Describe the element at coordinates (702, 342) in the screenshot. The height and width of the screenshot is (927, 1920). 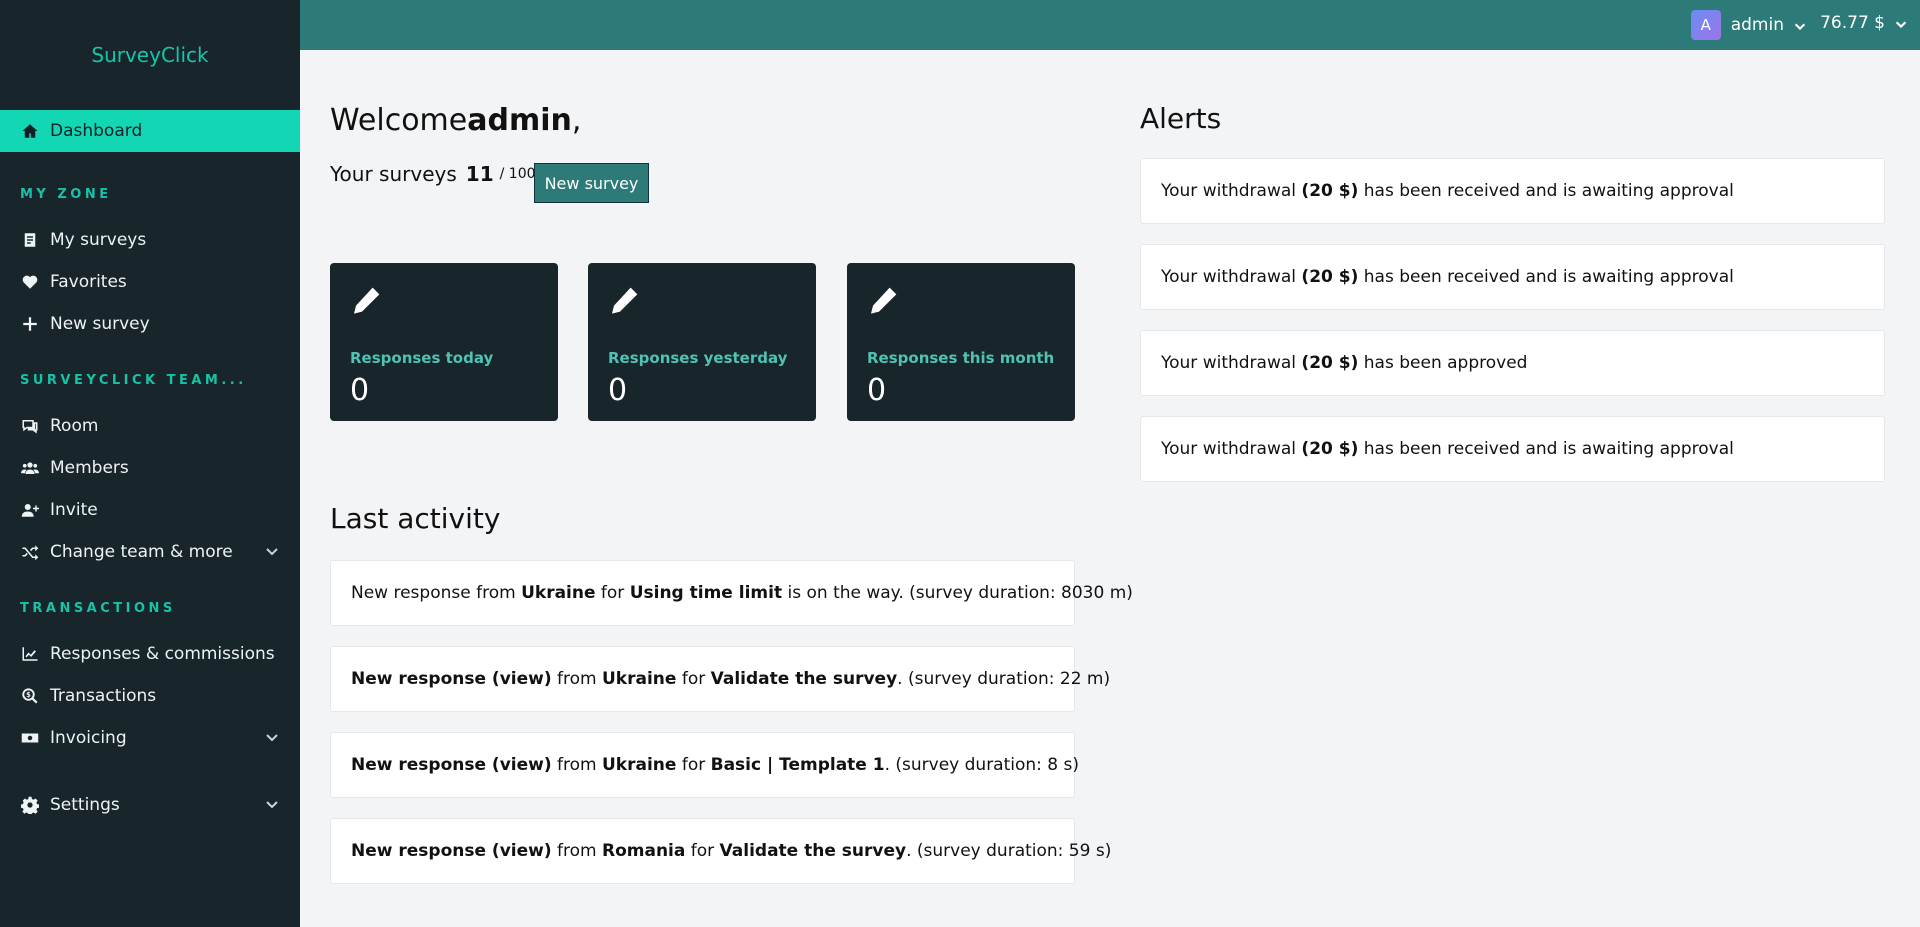
I see `stat-card-yesterday: Responses yesterday 0` at that location.